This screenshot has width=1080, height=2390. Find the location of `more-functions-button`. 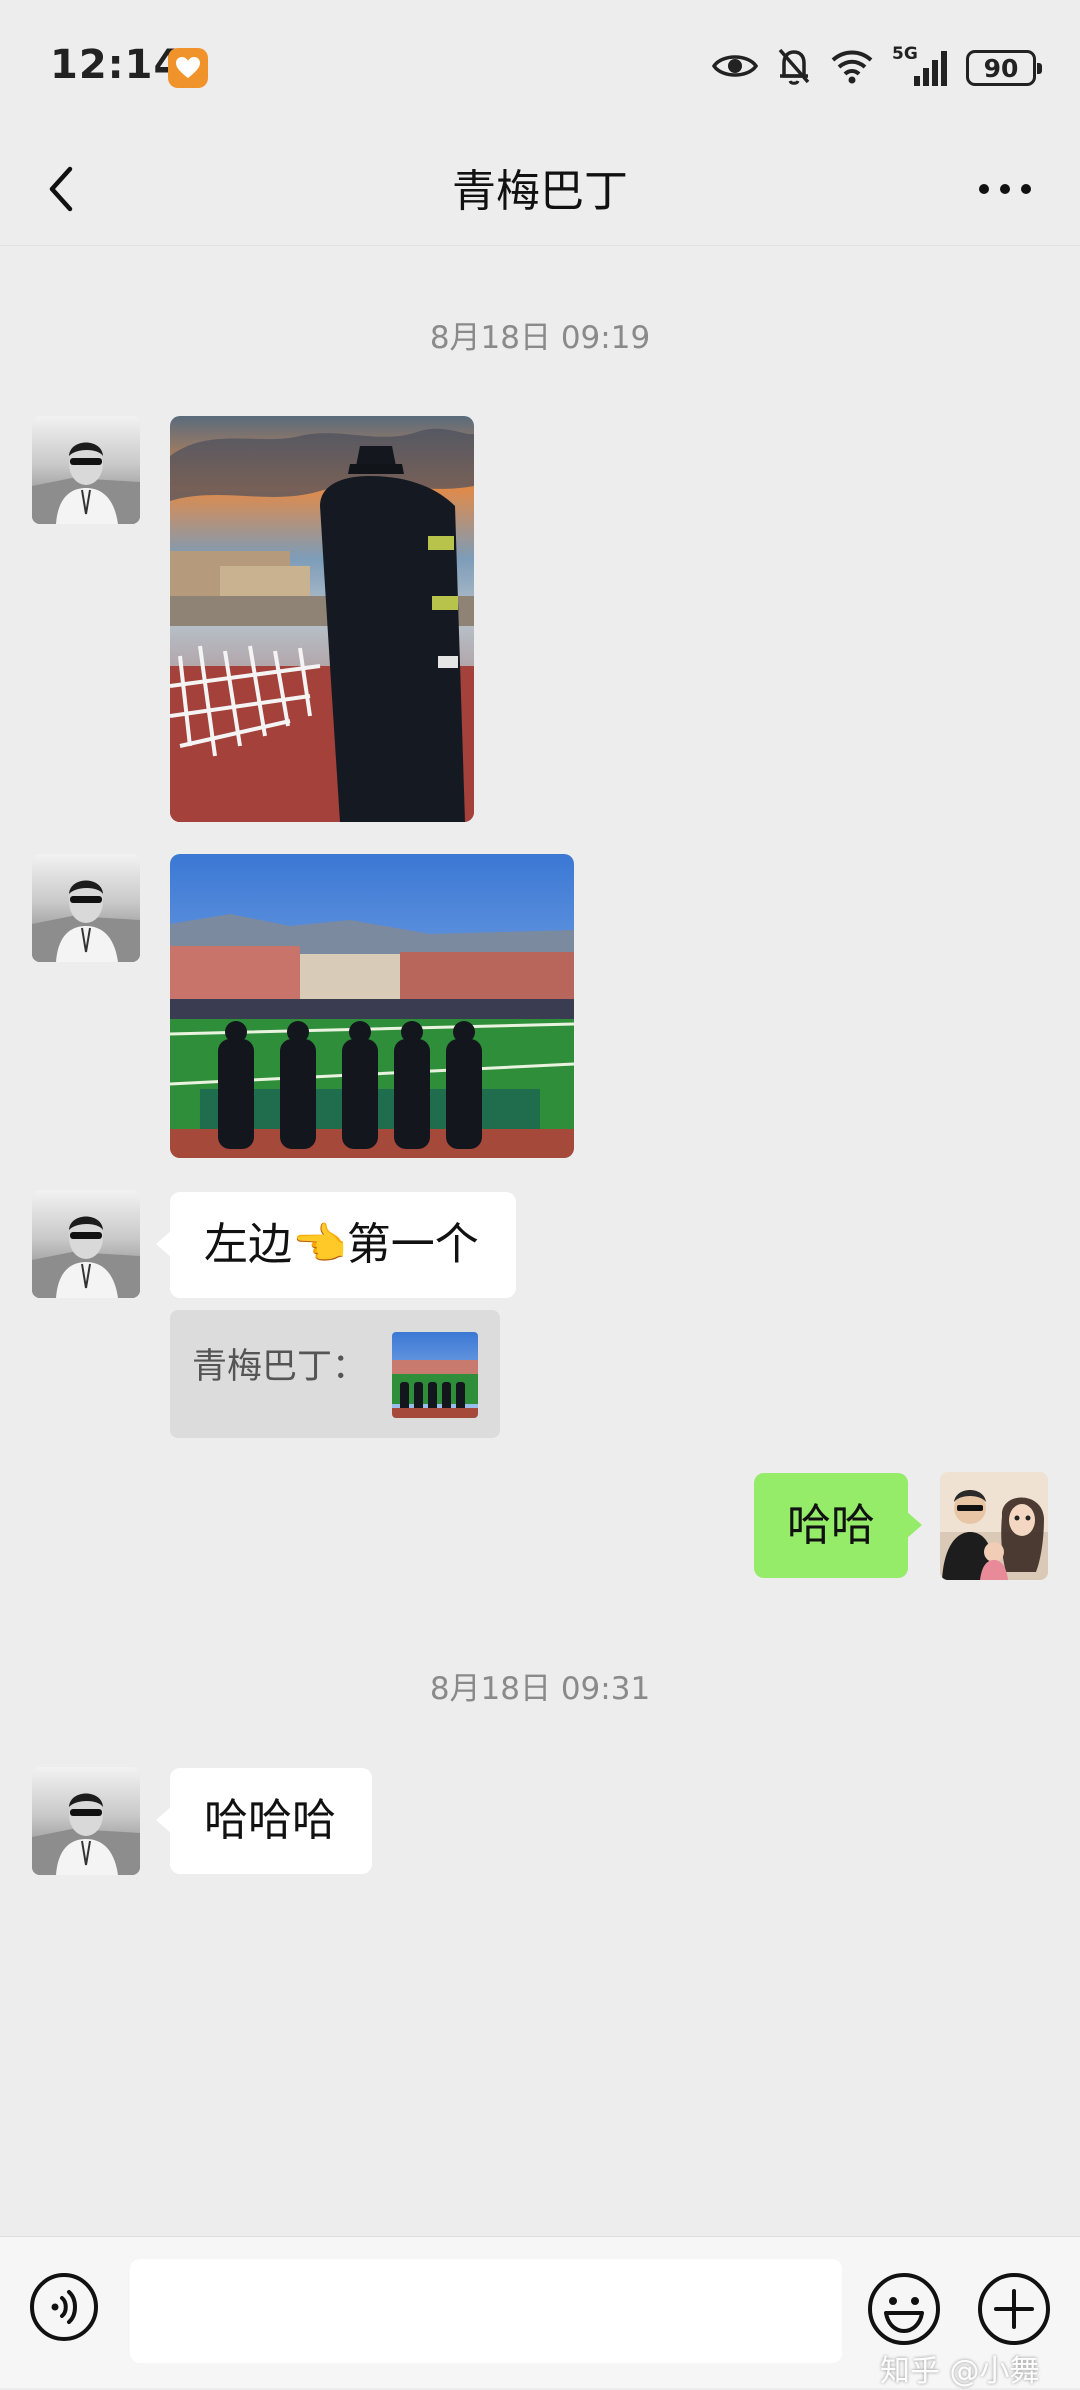

more-functions-button is located at coordinates (1014, 2309).